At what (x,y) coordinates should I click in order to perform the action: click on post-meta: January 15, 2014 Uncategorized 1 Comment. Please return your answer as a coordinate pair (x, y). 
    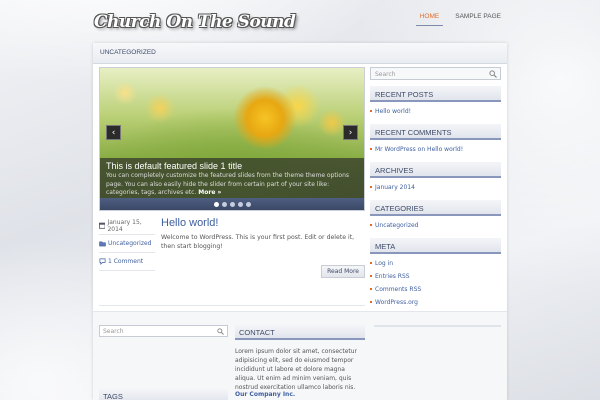
    Looking at the image, I should click on (127, 244).